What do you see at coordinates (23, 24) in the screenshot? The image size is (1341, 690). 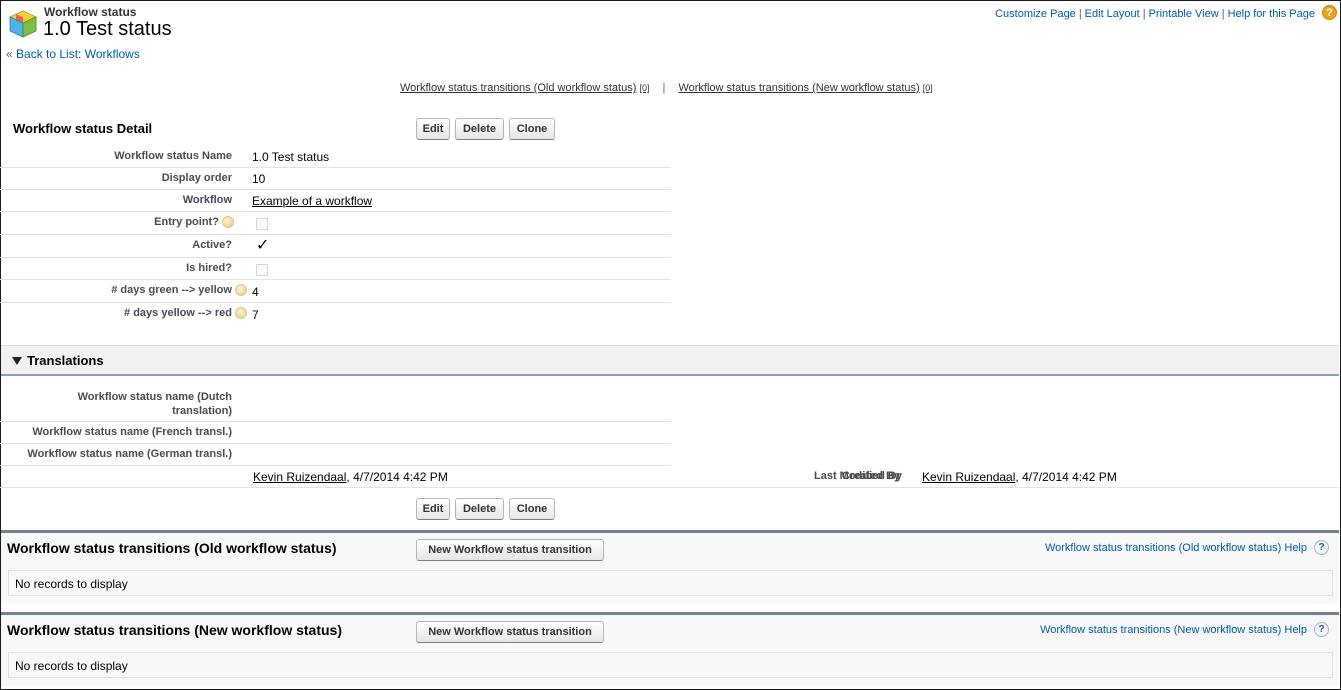 I see `cube-icon` at bounding box center [23, 24].